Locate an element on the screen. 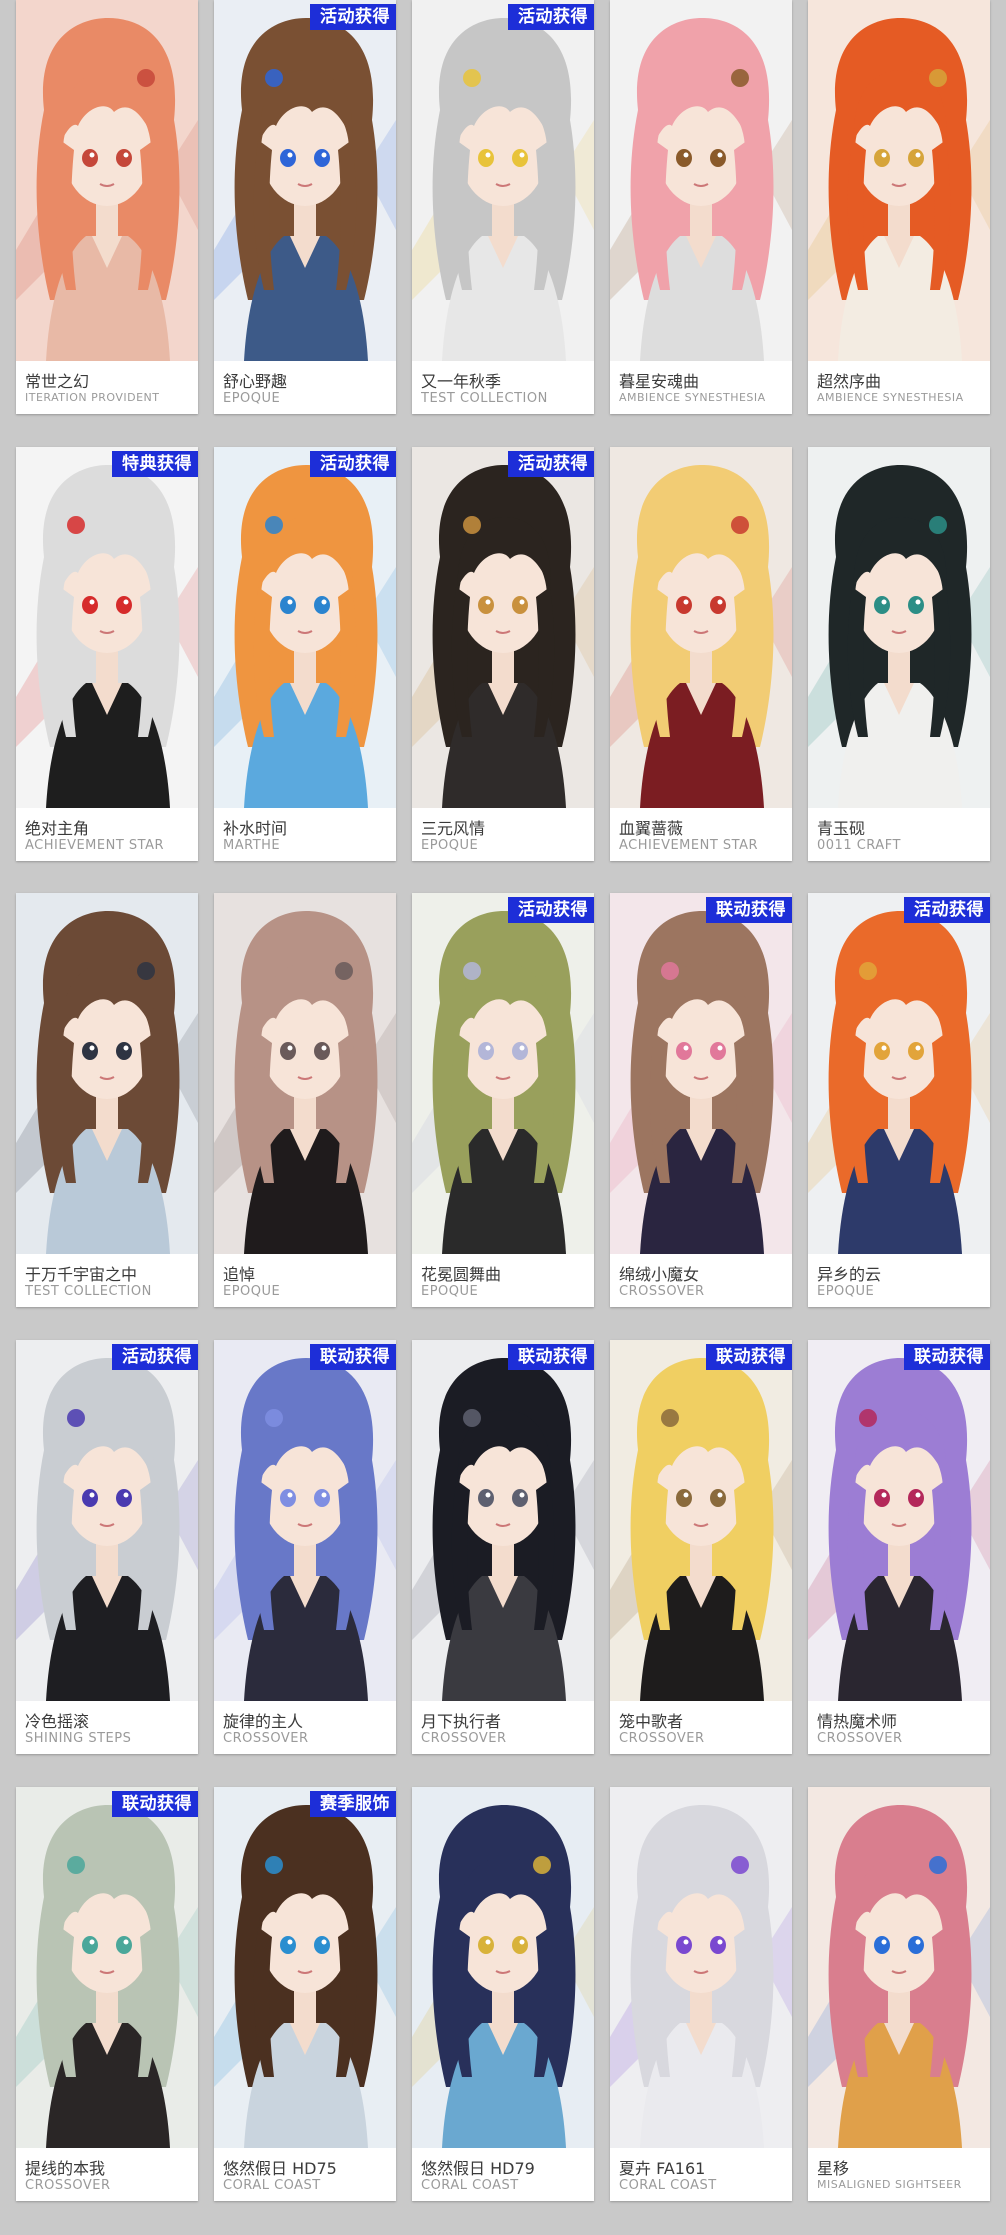  skin-card: 于万千宇宙之中 TEST COLLECTION is located at coordinates (107, 1100).